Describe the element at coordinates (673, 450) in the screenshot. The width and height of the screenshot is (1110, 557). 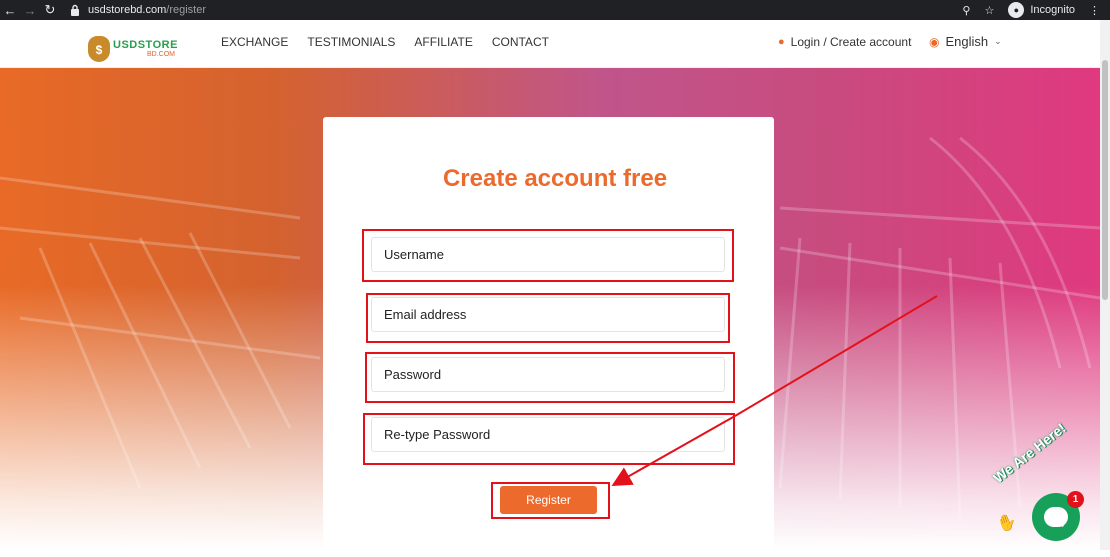
I see `annotation-arrow` at that location.